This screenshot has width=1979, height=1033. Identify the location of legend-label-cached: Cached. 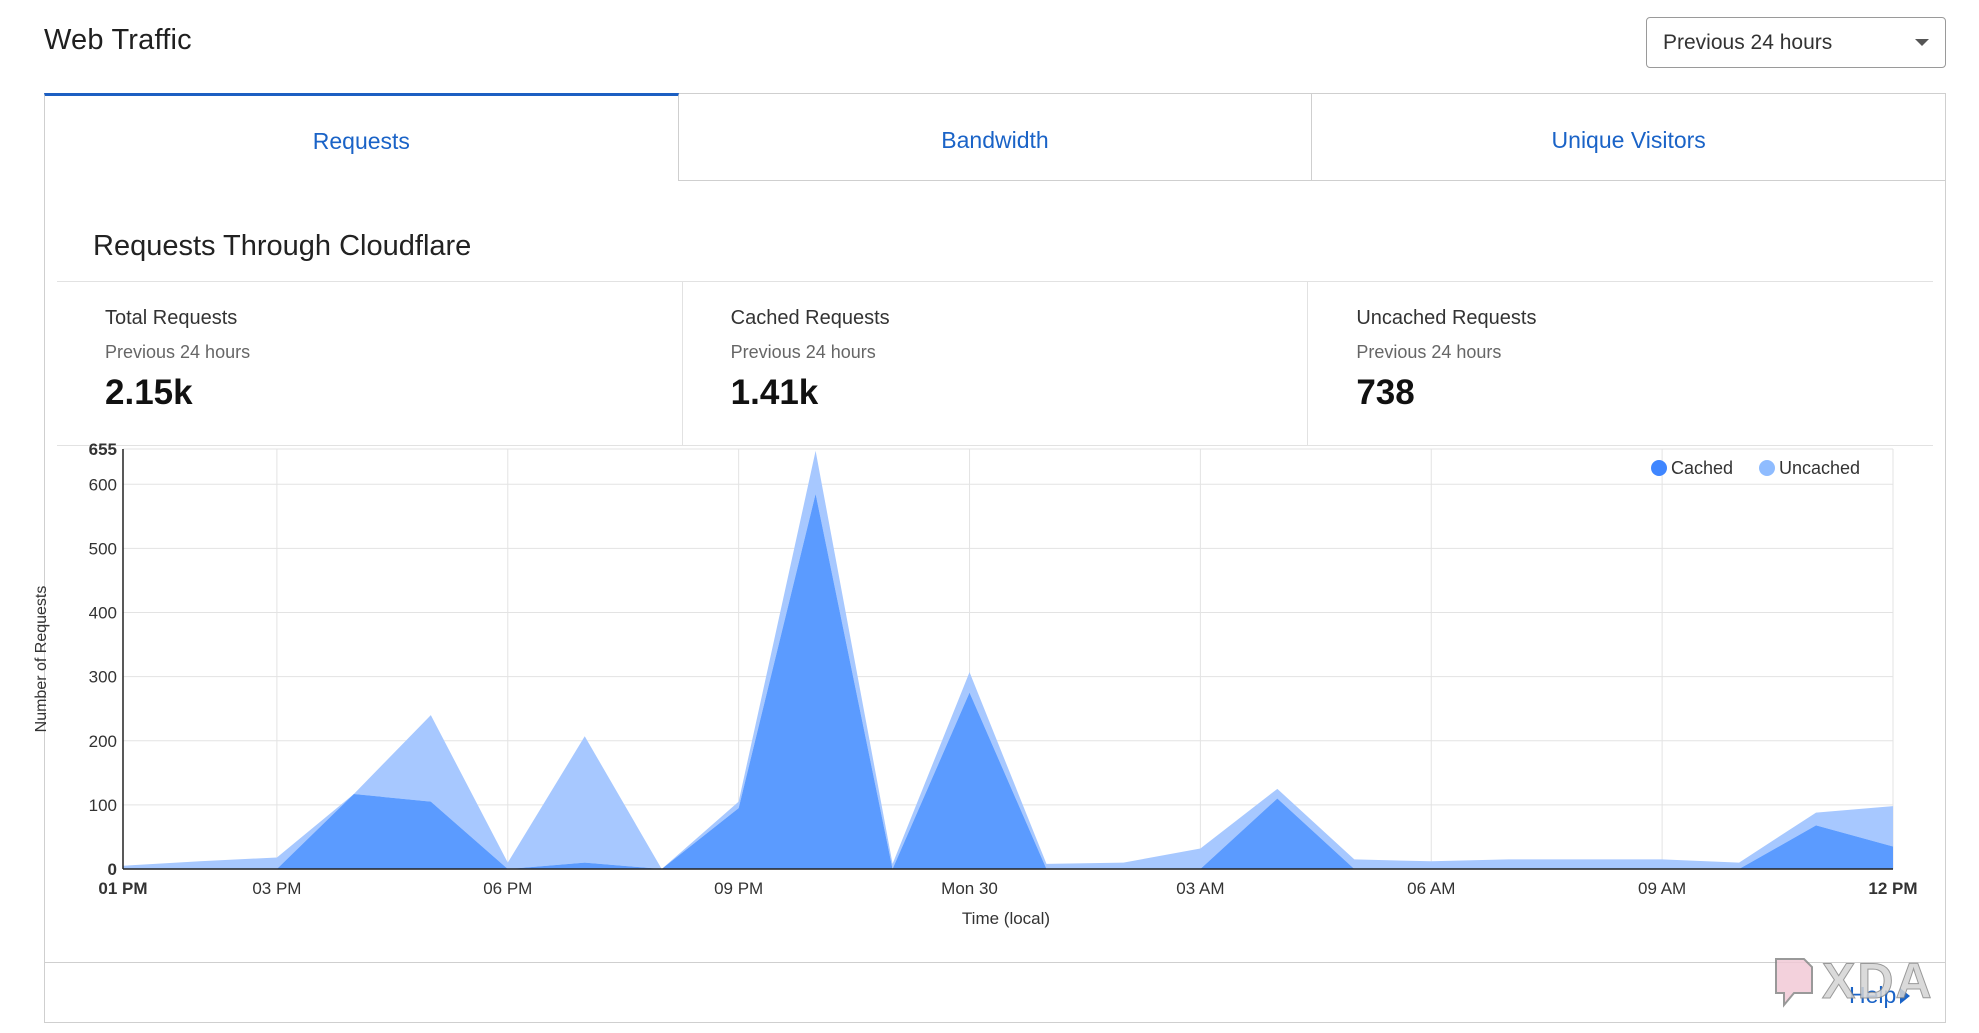
(1702, 468).